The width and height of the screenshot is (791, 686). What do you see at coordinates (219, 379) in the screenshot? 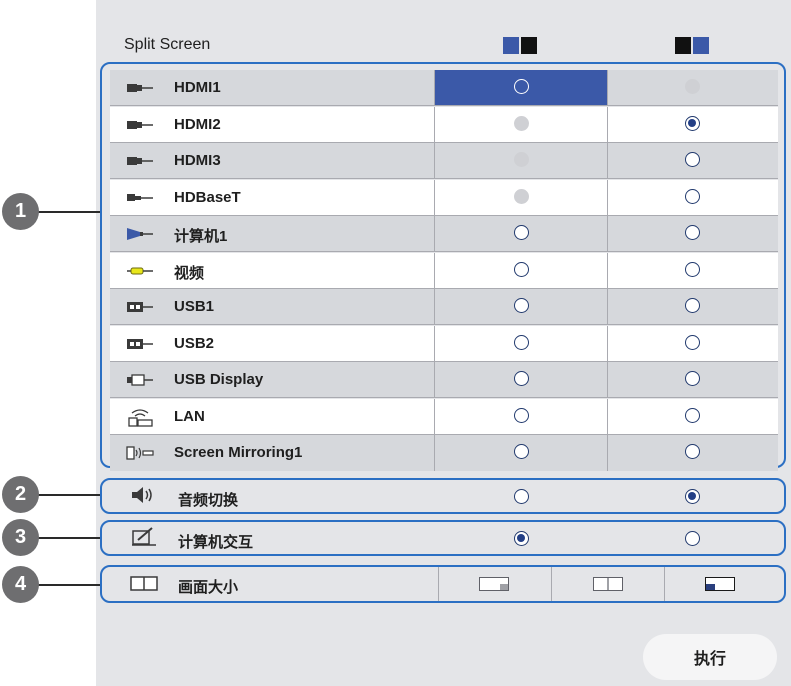
I see `source-label: USB Display` at bounding box center [219, 379].